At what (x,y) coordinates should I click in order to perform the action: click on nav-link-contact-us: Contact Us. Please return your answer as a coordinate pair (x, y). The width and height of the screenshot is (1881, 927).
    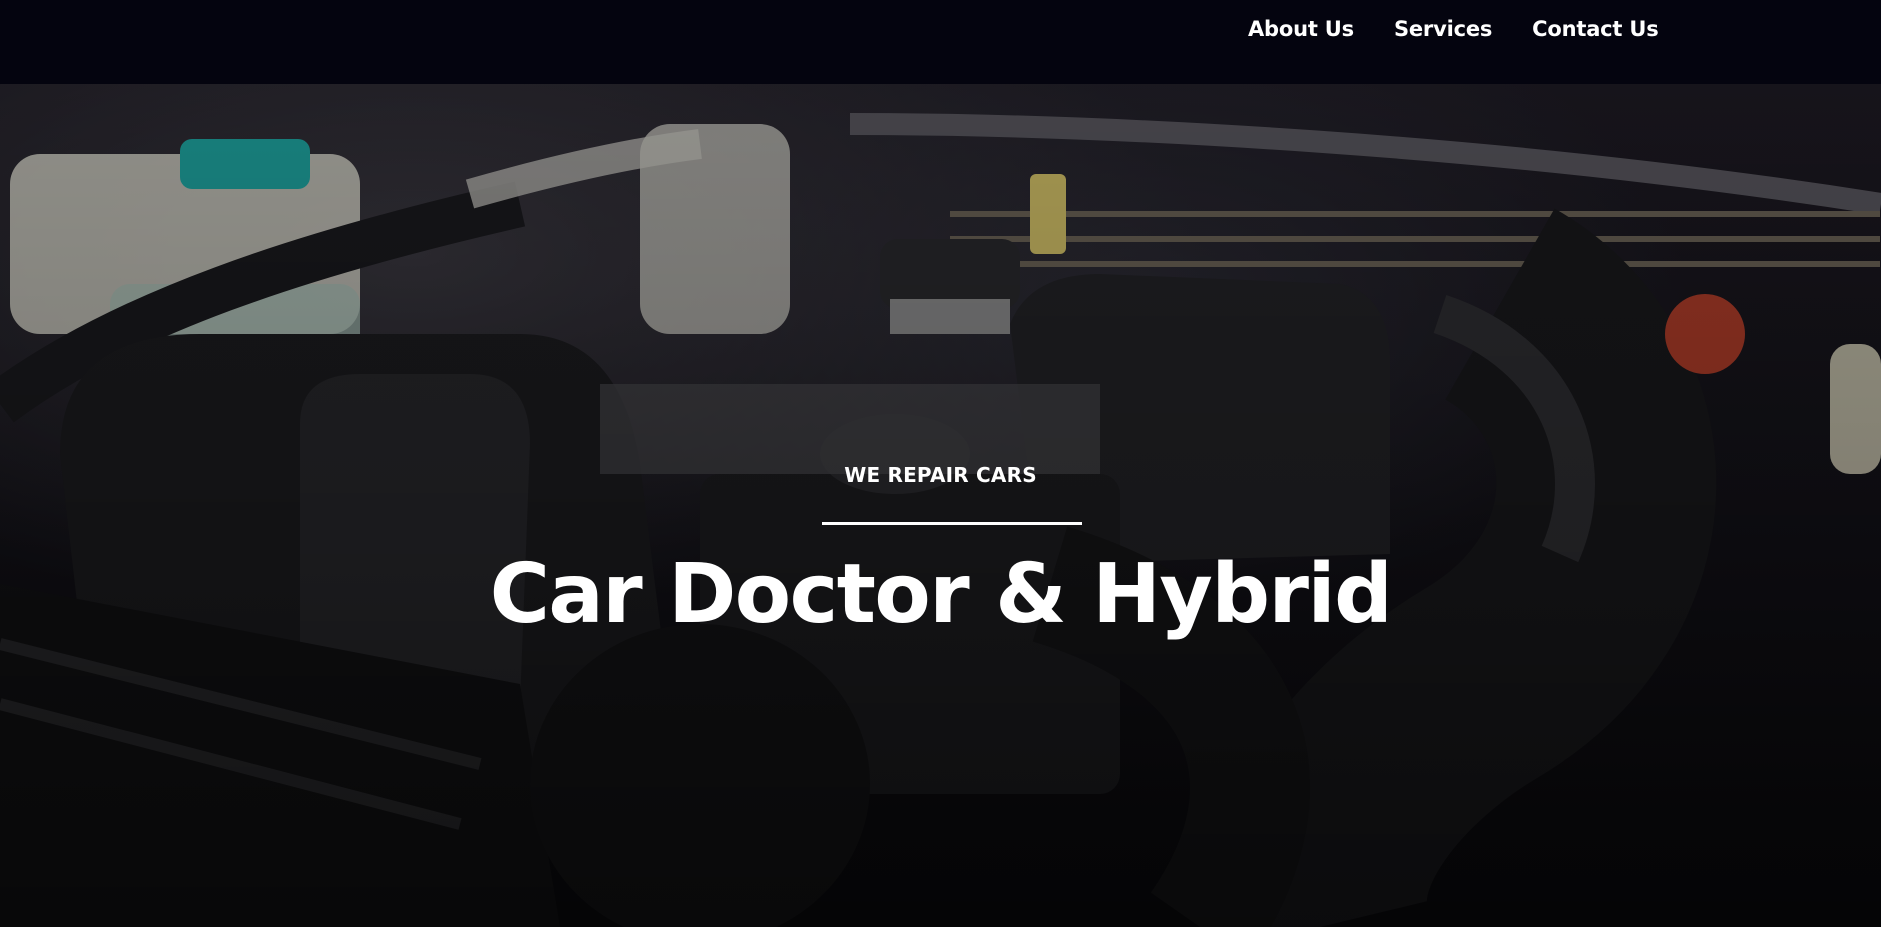
    Looking at the image, I should click on (1595, 29).